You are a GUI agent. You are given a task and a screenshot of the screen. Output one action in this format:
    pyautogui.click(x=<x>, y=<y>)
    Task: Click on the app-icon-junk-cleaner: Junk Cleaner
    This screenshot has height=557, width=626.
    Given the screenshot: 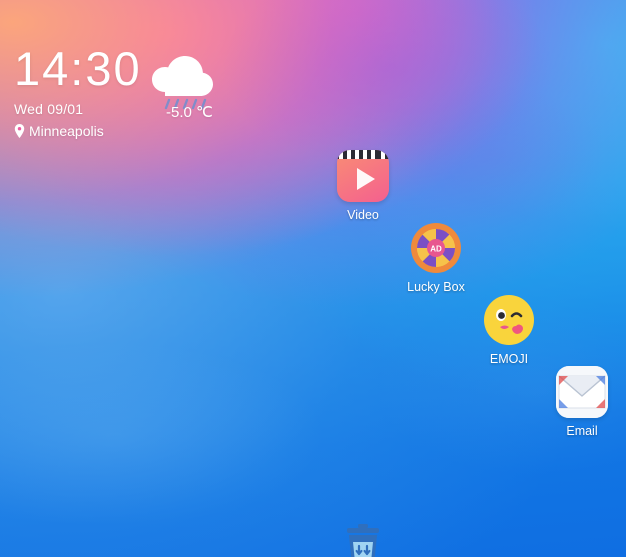 What is the action you would take?
    pyautogui.click(x=363, y=538)
    